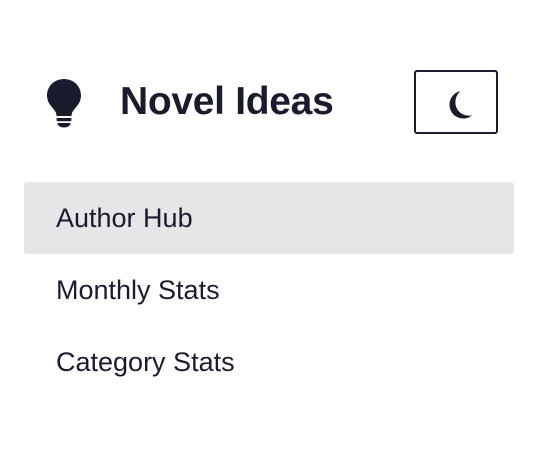 The image size is (542, 454). Describe the element at coordinates (124, 218) in the screenshot. I see `sidebar-item-label: Author Hub` at that location.